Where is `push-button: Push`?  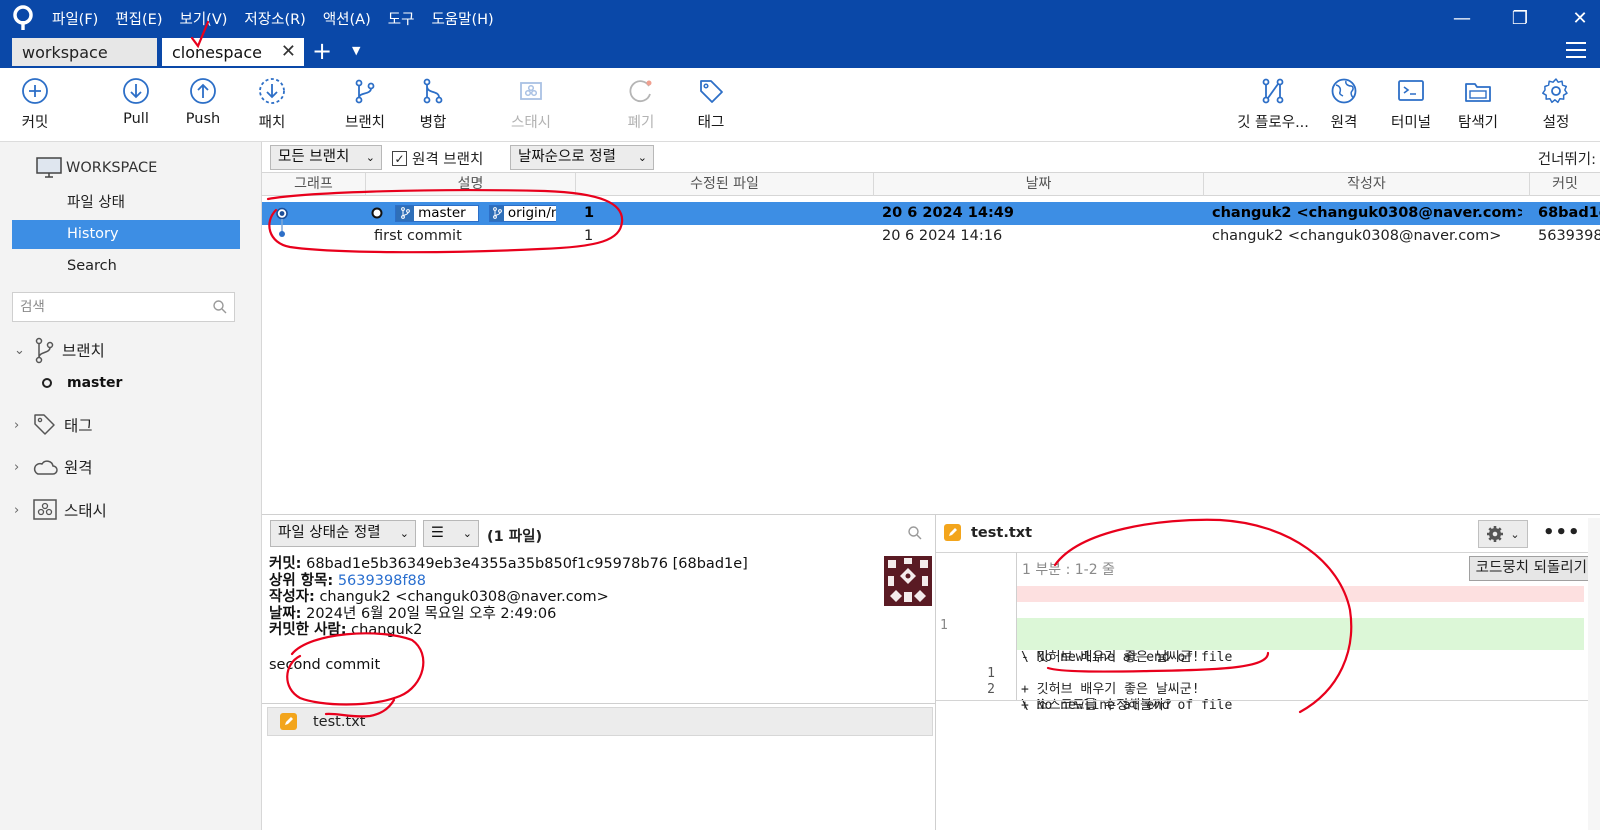 push-button: Push is located at coordinates (203, 101).